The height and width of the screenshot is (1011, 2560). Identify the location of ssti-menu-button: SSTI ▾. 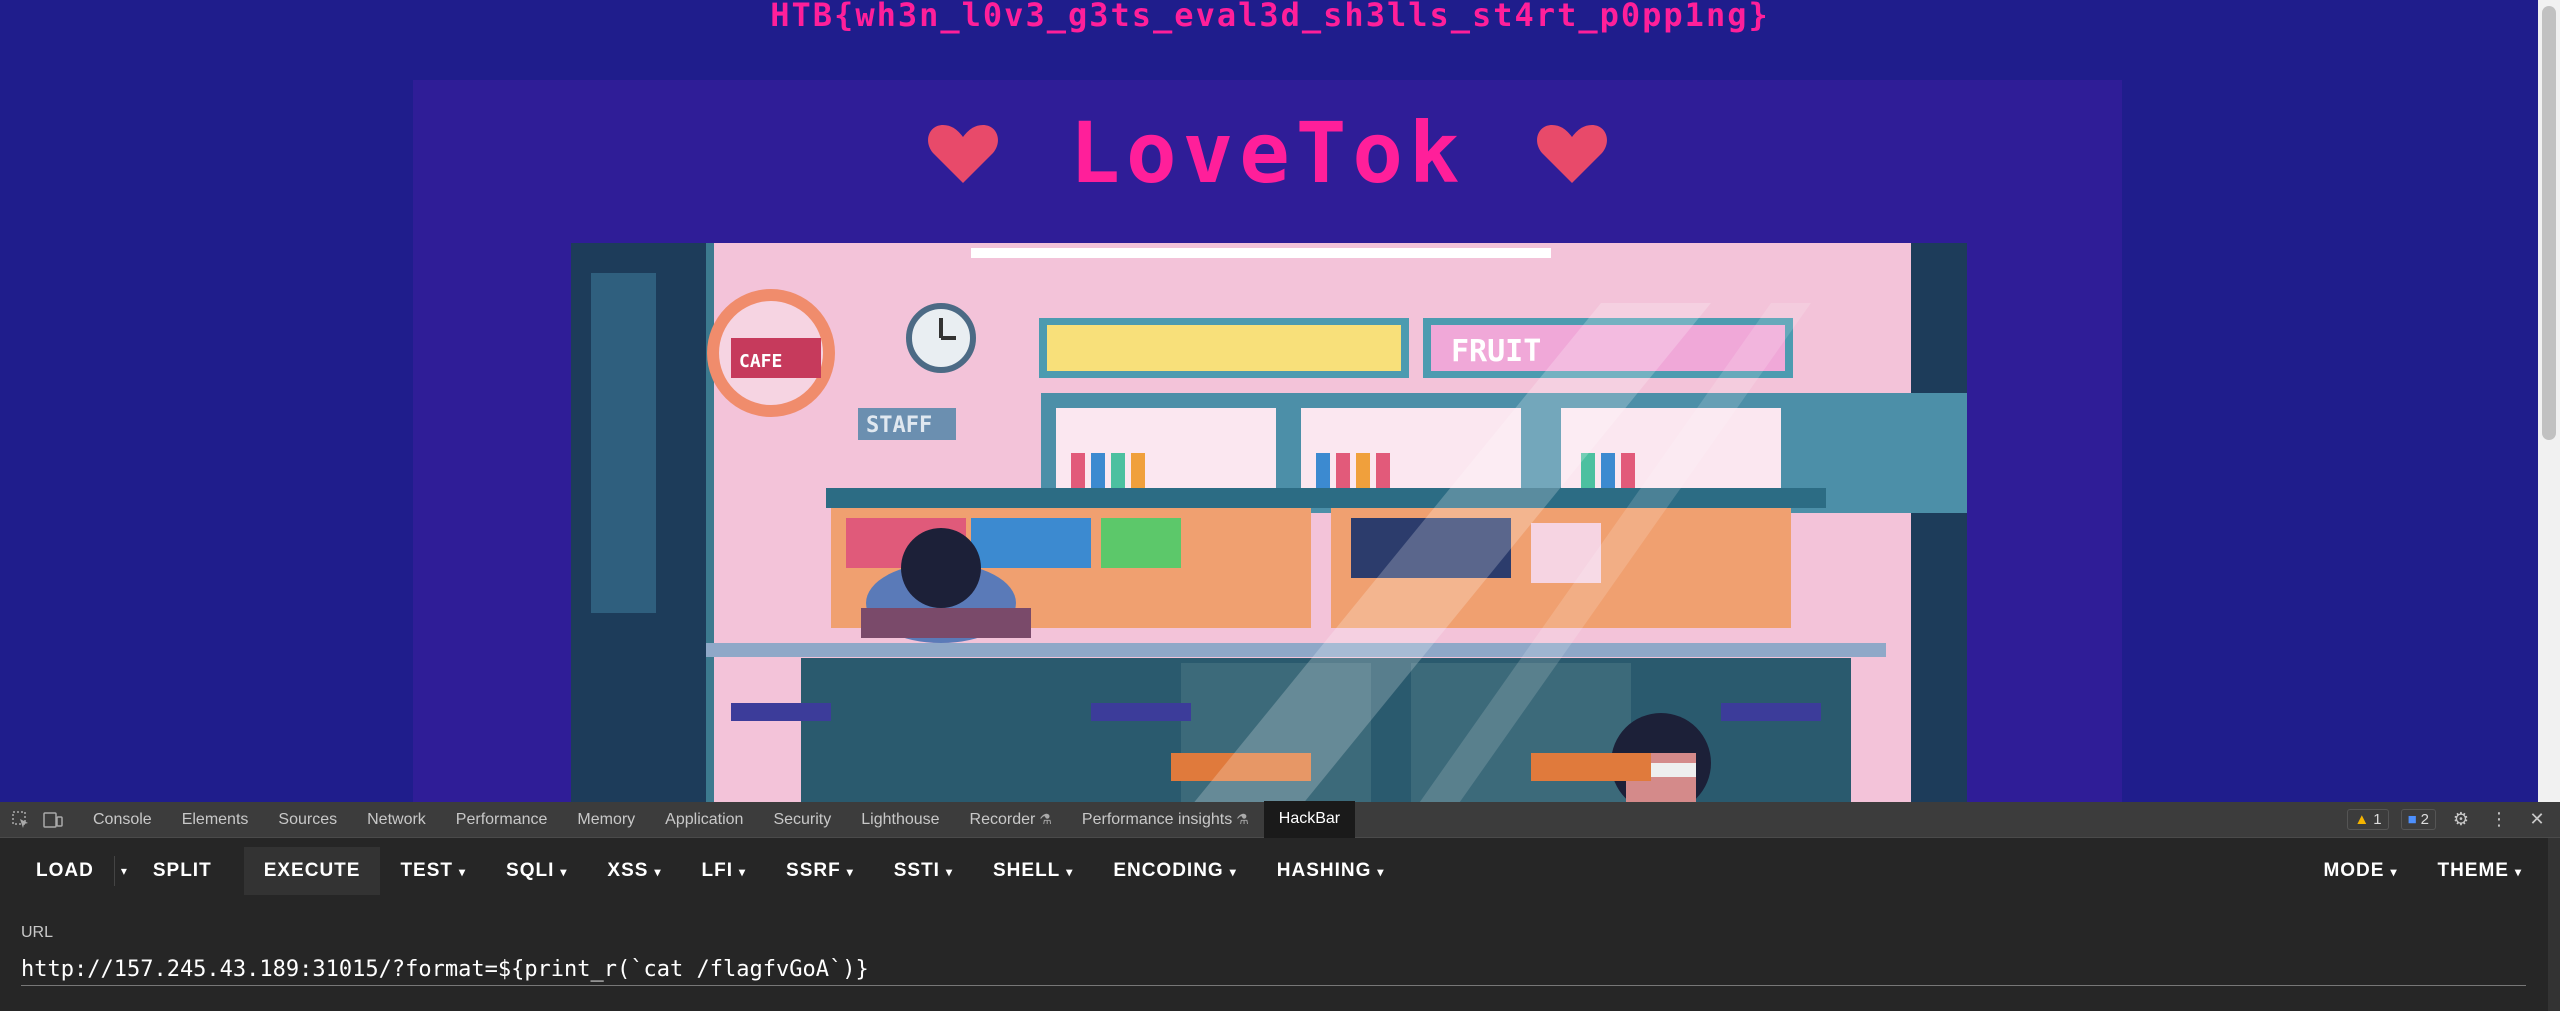
(923, 871).